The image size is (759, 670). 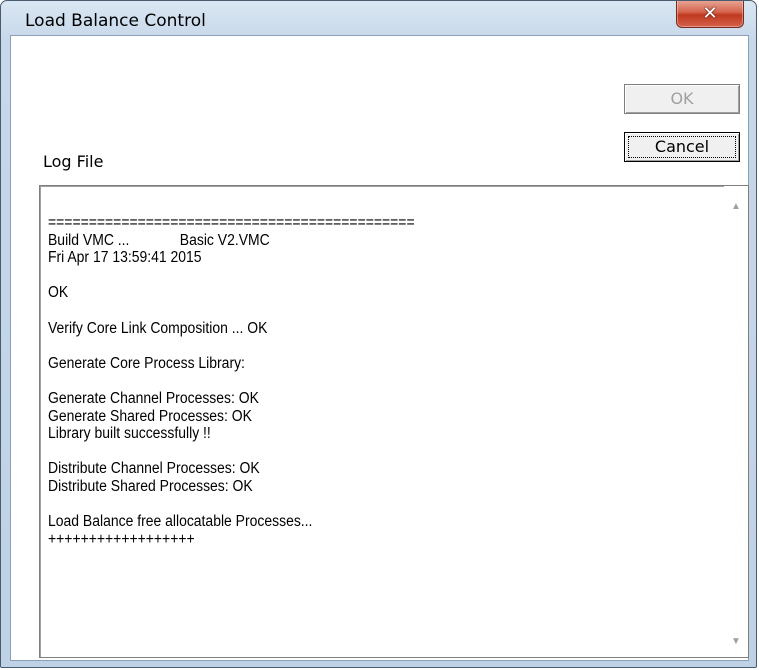 What do you see at coordinates (736, 641) in the screenshot?
I see `scroll-down-icon: ▼` at bounding box center [736, 641].